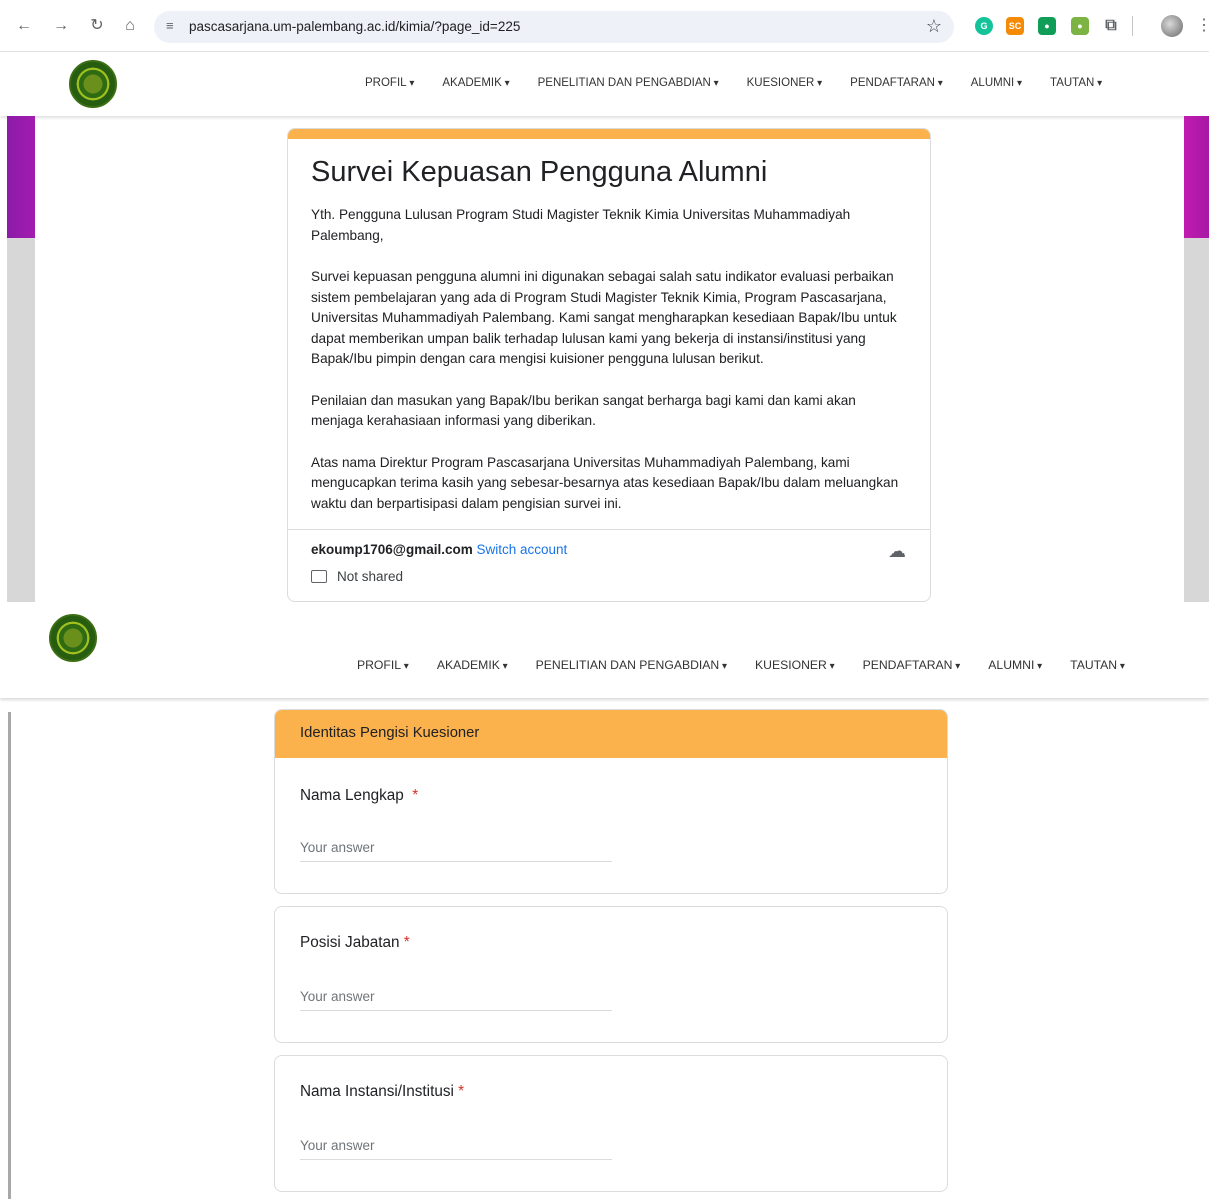 The image size is (1209, 1199). Describe the element at coordinates (61, 26) in the screenshot. I see `forward-icon: →` at that location.